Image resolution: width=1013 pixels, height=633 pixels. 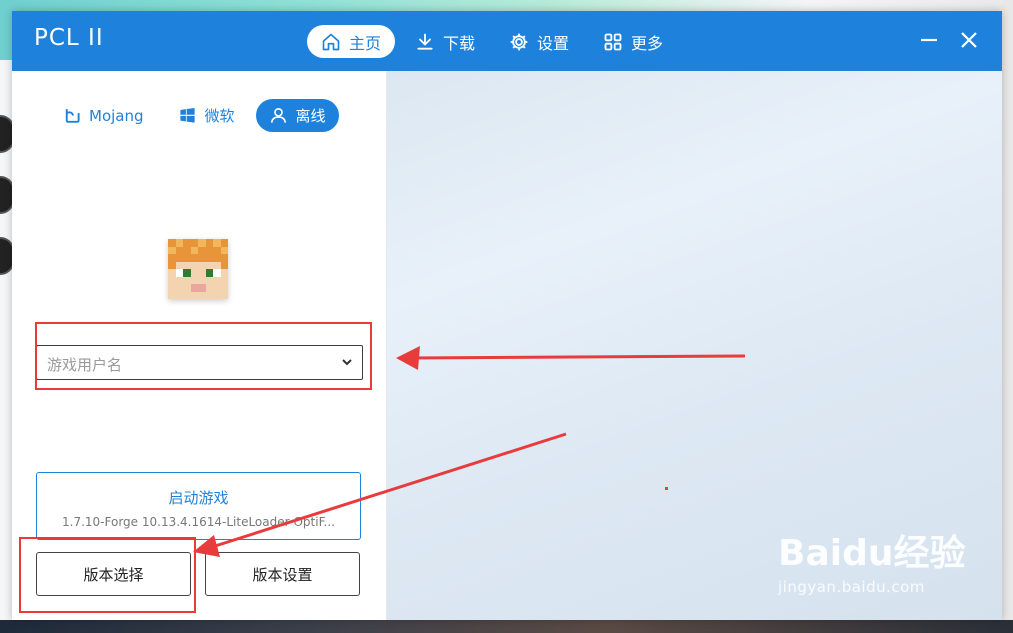 What do you see at coordinates (929, 40) in the screenshot?
I see `minimize-icon` at bounding box center [929, 40].